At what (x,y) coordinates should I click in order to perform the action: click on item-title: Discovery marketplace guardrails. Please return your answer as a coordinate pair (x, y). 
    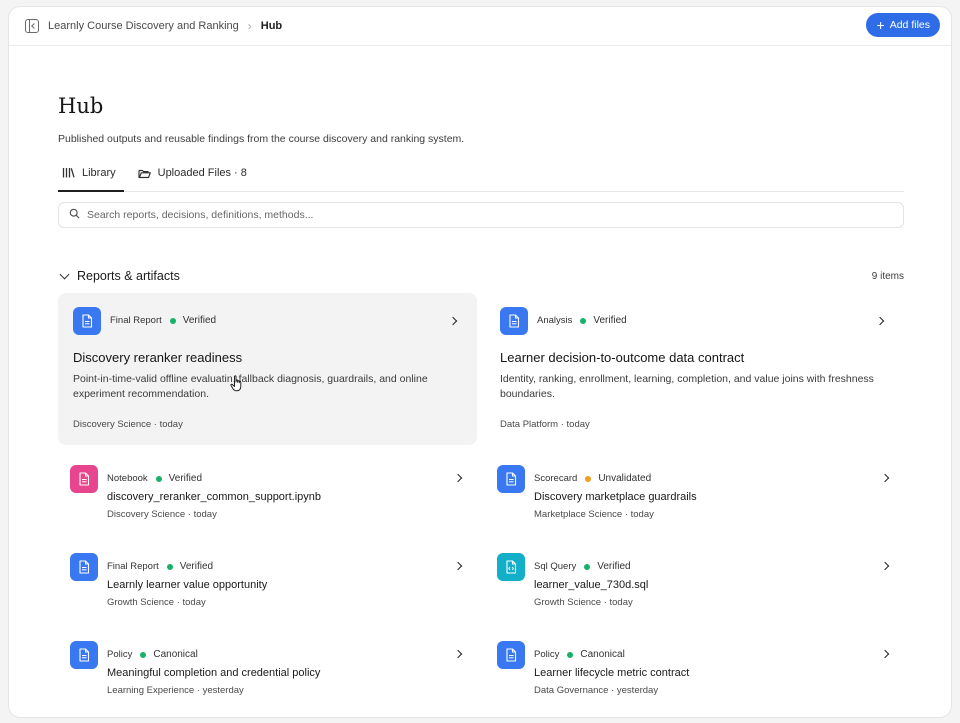
    Looking at the image, I should click on (615, 497).